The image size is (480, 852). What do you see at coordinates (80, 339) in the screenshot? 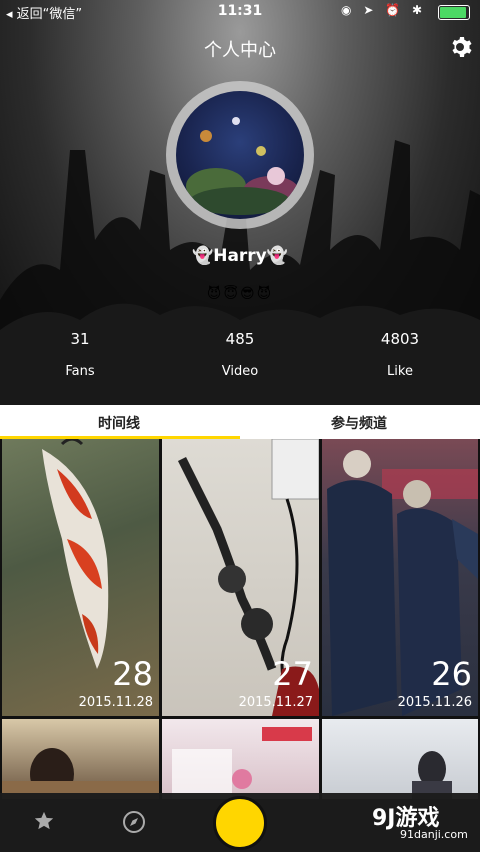
I see `stat-fans-value: 31` at bounding box center [80, 339].